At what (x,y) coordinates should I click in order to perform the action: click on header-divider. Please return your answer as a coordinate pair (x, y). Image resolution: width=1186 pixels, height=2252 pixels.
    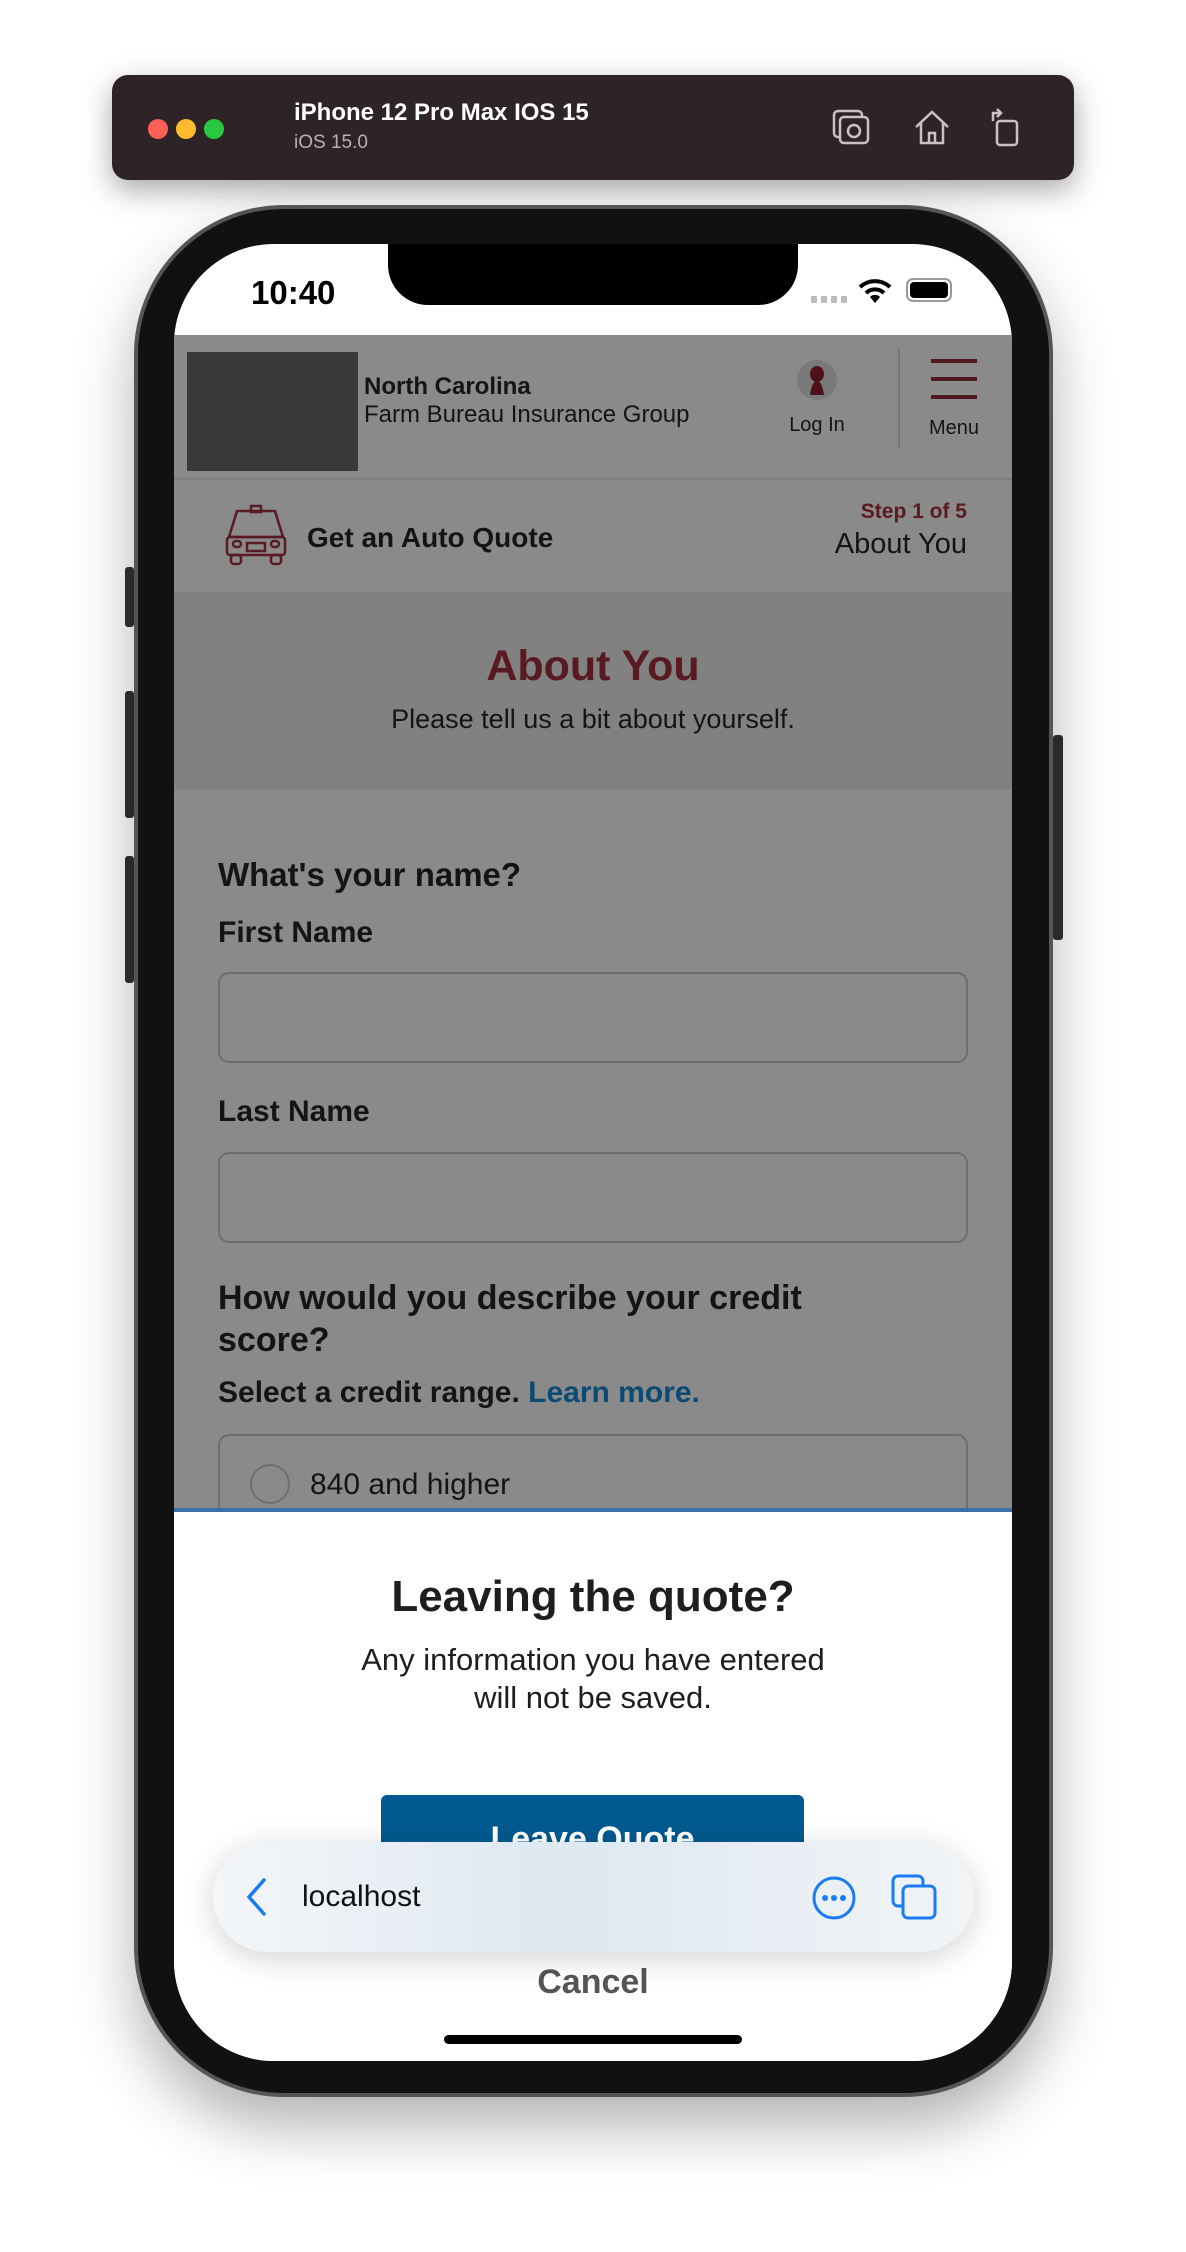
    Looking at the image, I should click on (899, 398).